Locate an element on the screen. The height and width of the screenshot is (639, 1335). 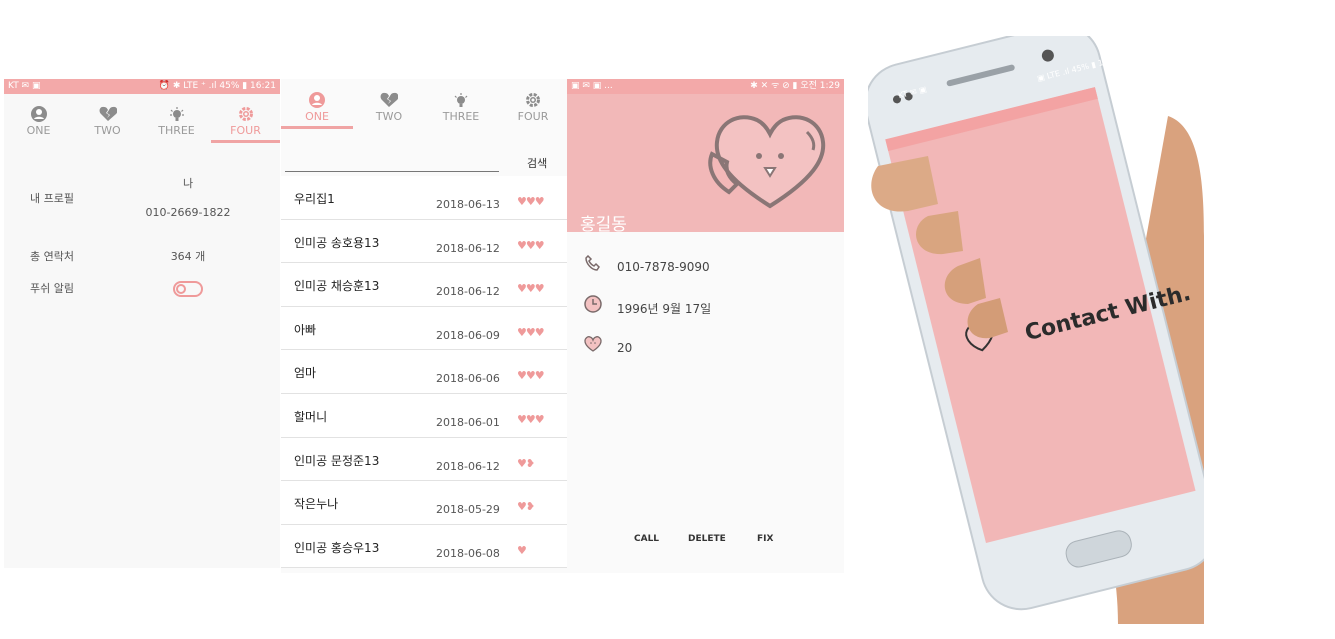
contact-date: 2018-06-09 is located at coordinates (468, 335).